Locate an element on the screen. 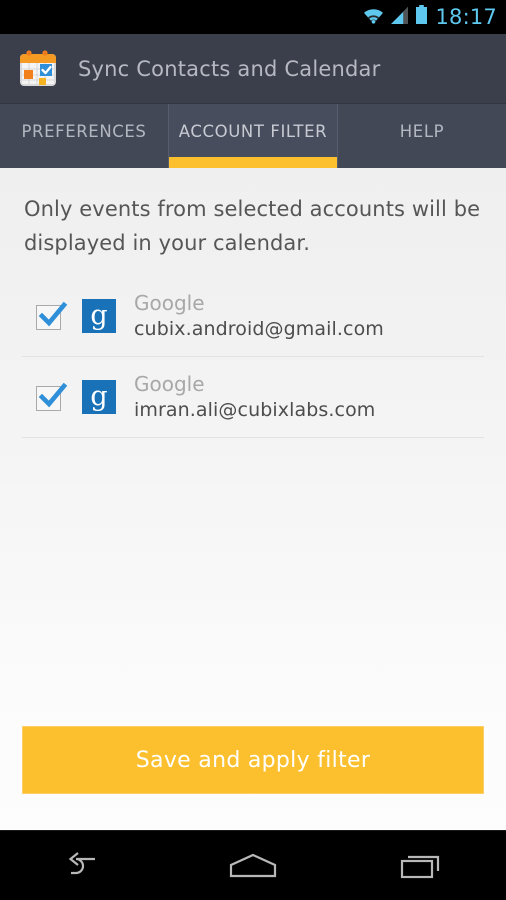 This screenshot has width=506, height=900. tab-account-filter: ACCOUNT FILTER is located at coordinates (253, 136).